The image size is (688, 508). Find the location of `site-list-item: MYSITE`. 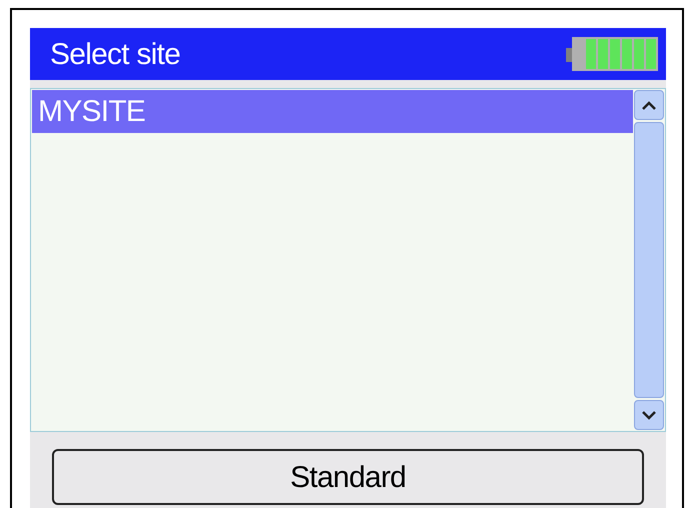

site-list-item: MYSITE is located at coordinates (332, 111).